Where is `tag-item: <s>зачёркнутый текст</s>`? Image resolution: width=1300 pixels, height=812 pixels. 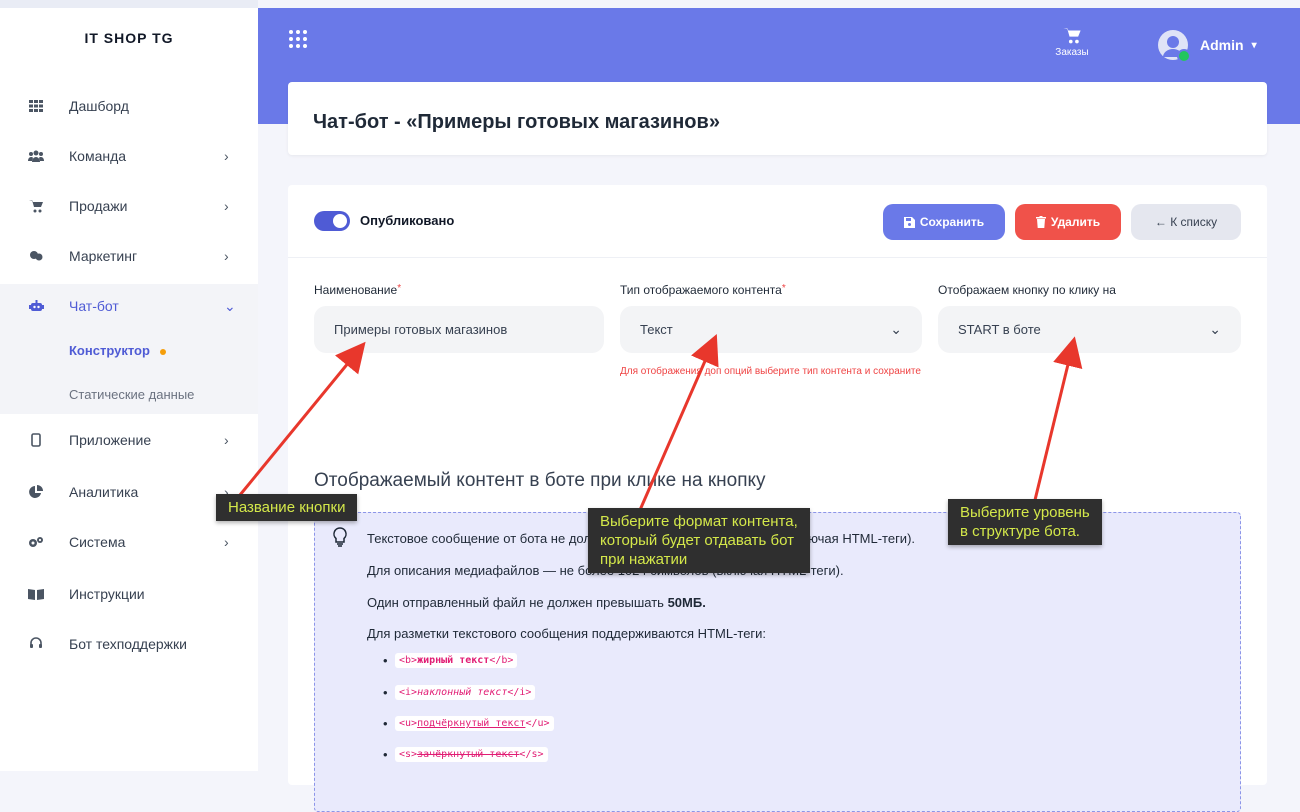 tag-item: <s>зачёркнутый текст</s> is located at coordinates (465, 754).